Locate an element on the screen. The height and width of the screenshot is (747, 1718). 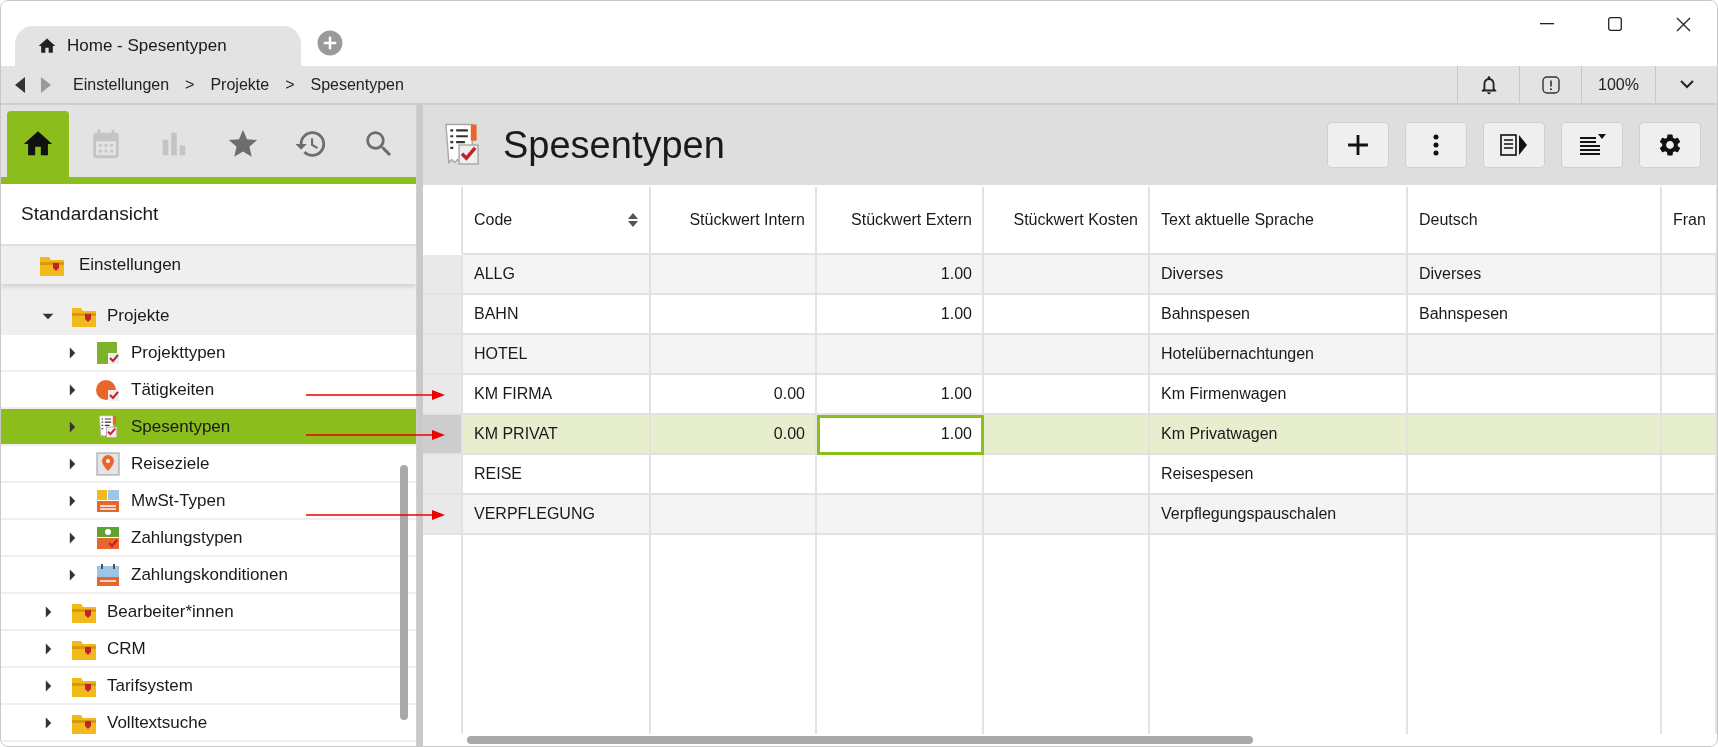
table-cell: VERPFLEGUNG is located at coordinates (557, 515).